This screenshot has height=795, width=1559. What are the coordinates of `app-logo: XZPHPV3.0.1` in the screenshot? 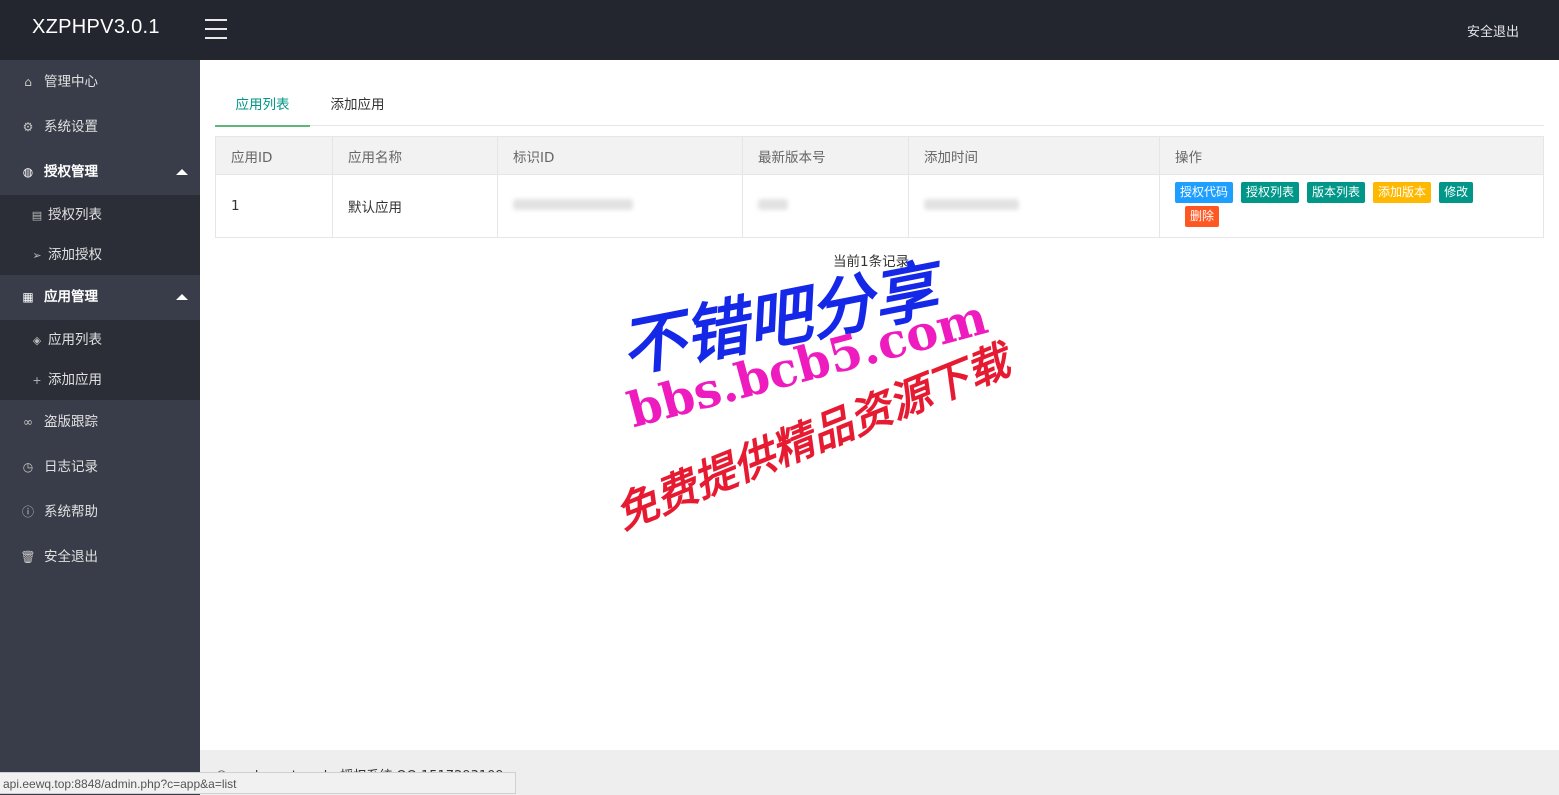 It's located at (96, 27).